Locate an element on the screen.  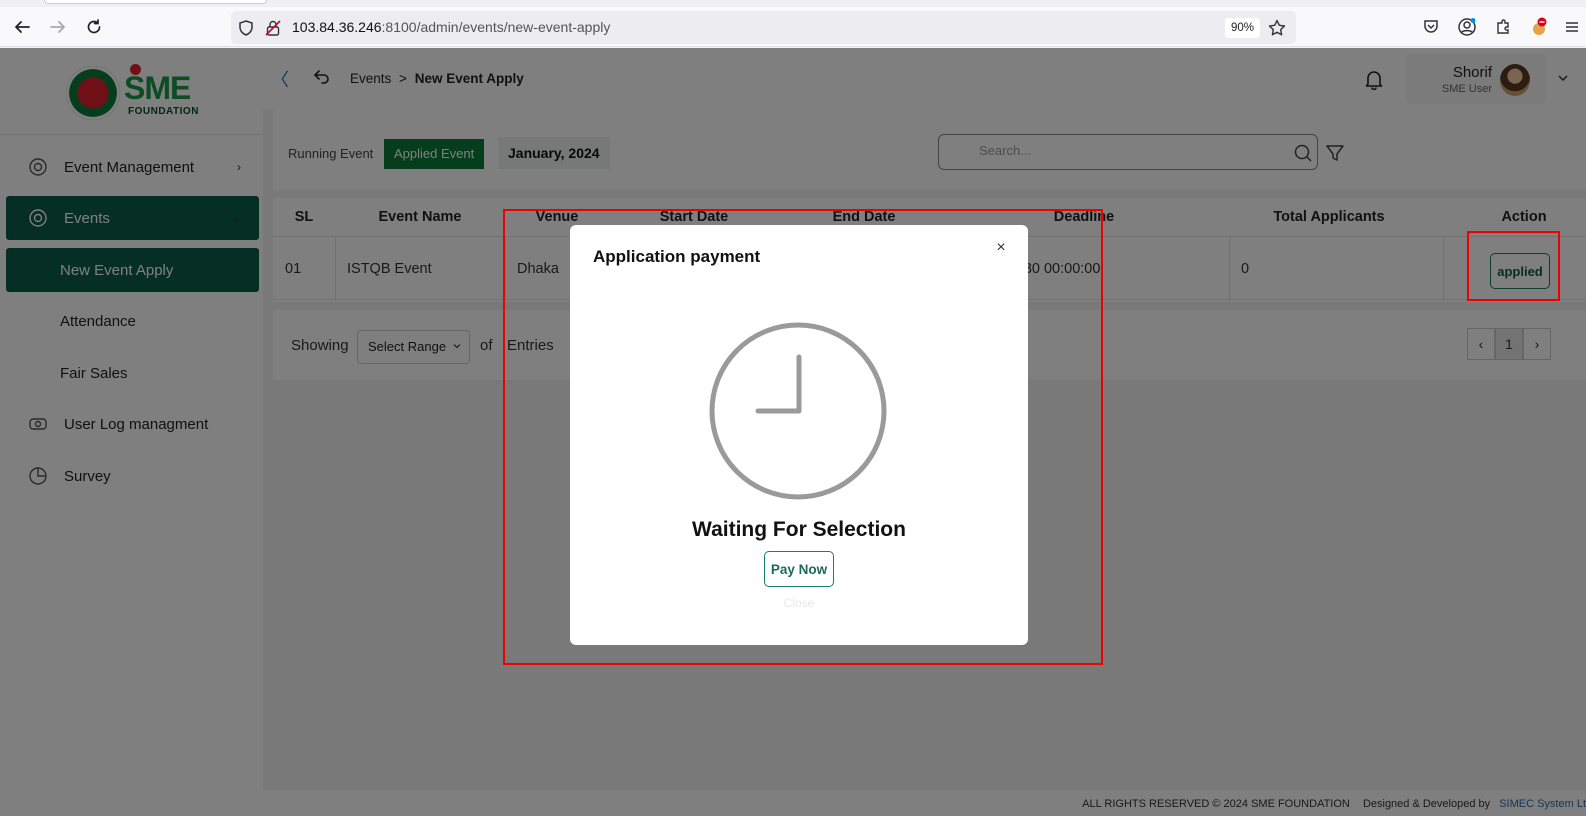
close-button: Close is located at coordinates (799, 603).